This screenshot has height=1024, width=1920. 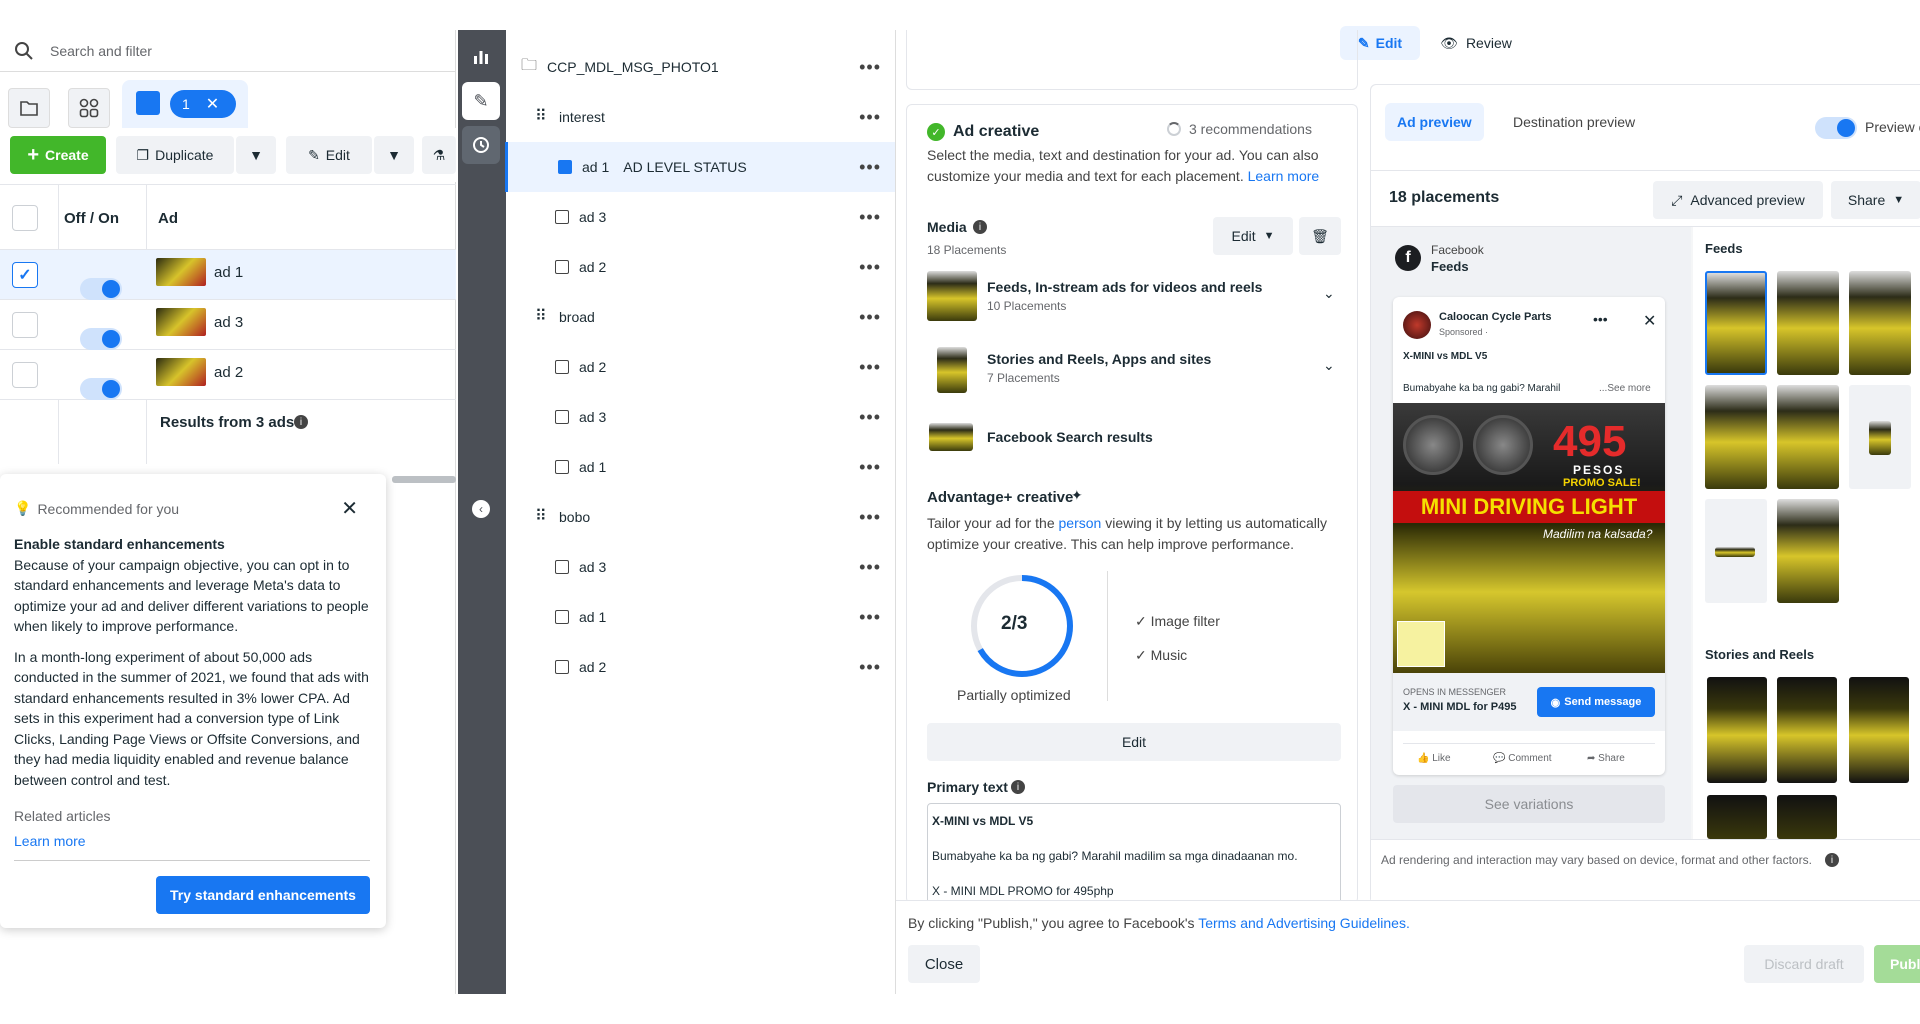 I want to click on publish-button: Publi, so click(x=1897, y=964).